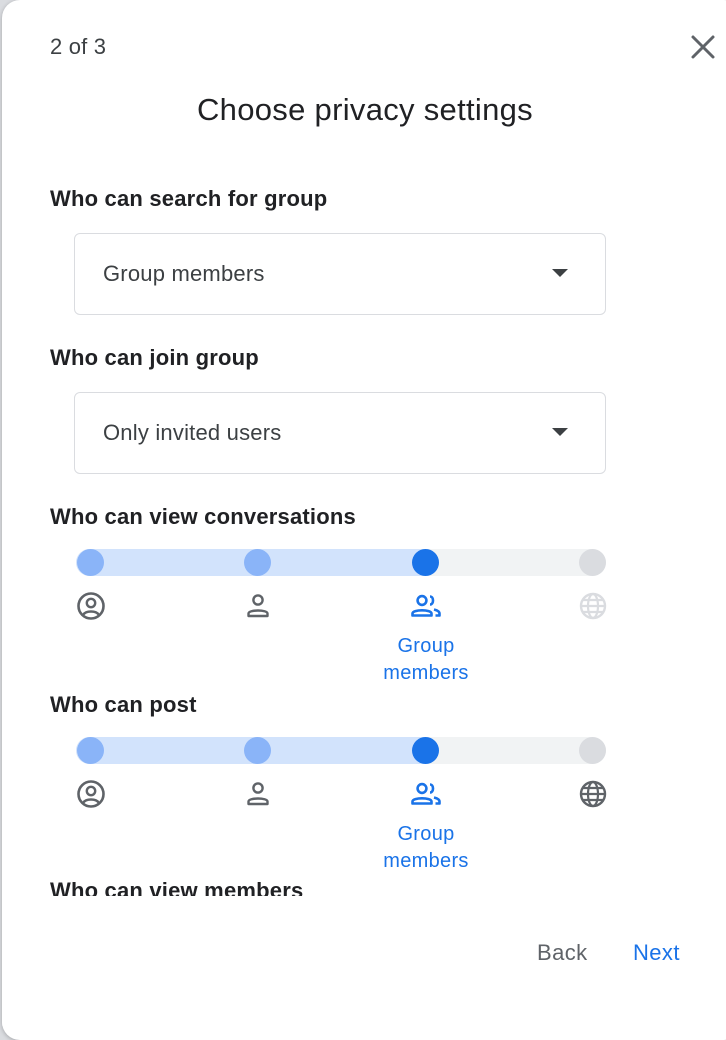  What do you see at coordinates (656, 953) in the screenshot?
I see `next-button: Next` at bounding box center [656, 953].